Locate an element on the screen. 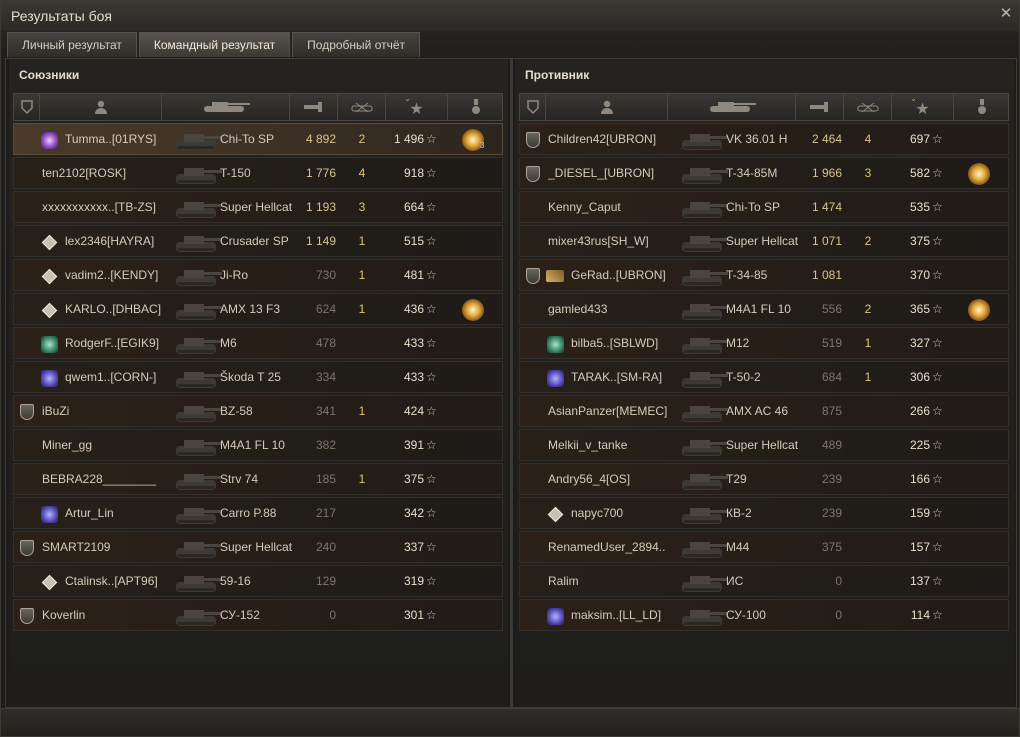 This screenshot has height=737, width=1020. damage-value: 334 is located at coordinates (325, 377).